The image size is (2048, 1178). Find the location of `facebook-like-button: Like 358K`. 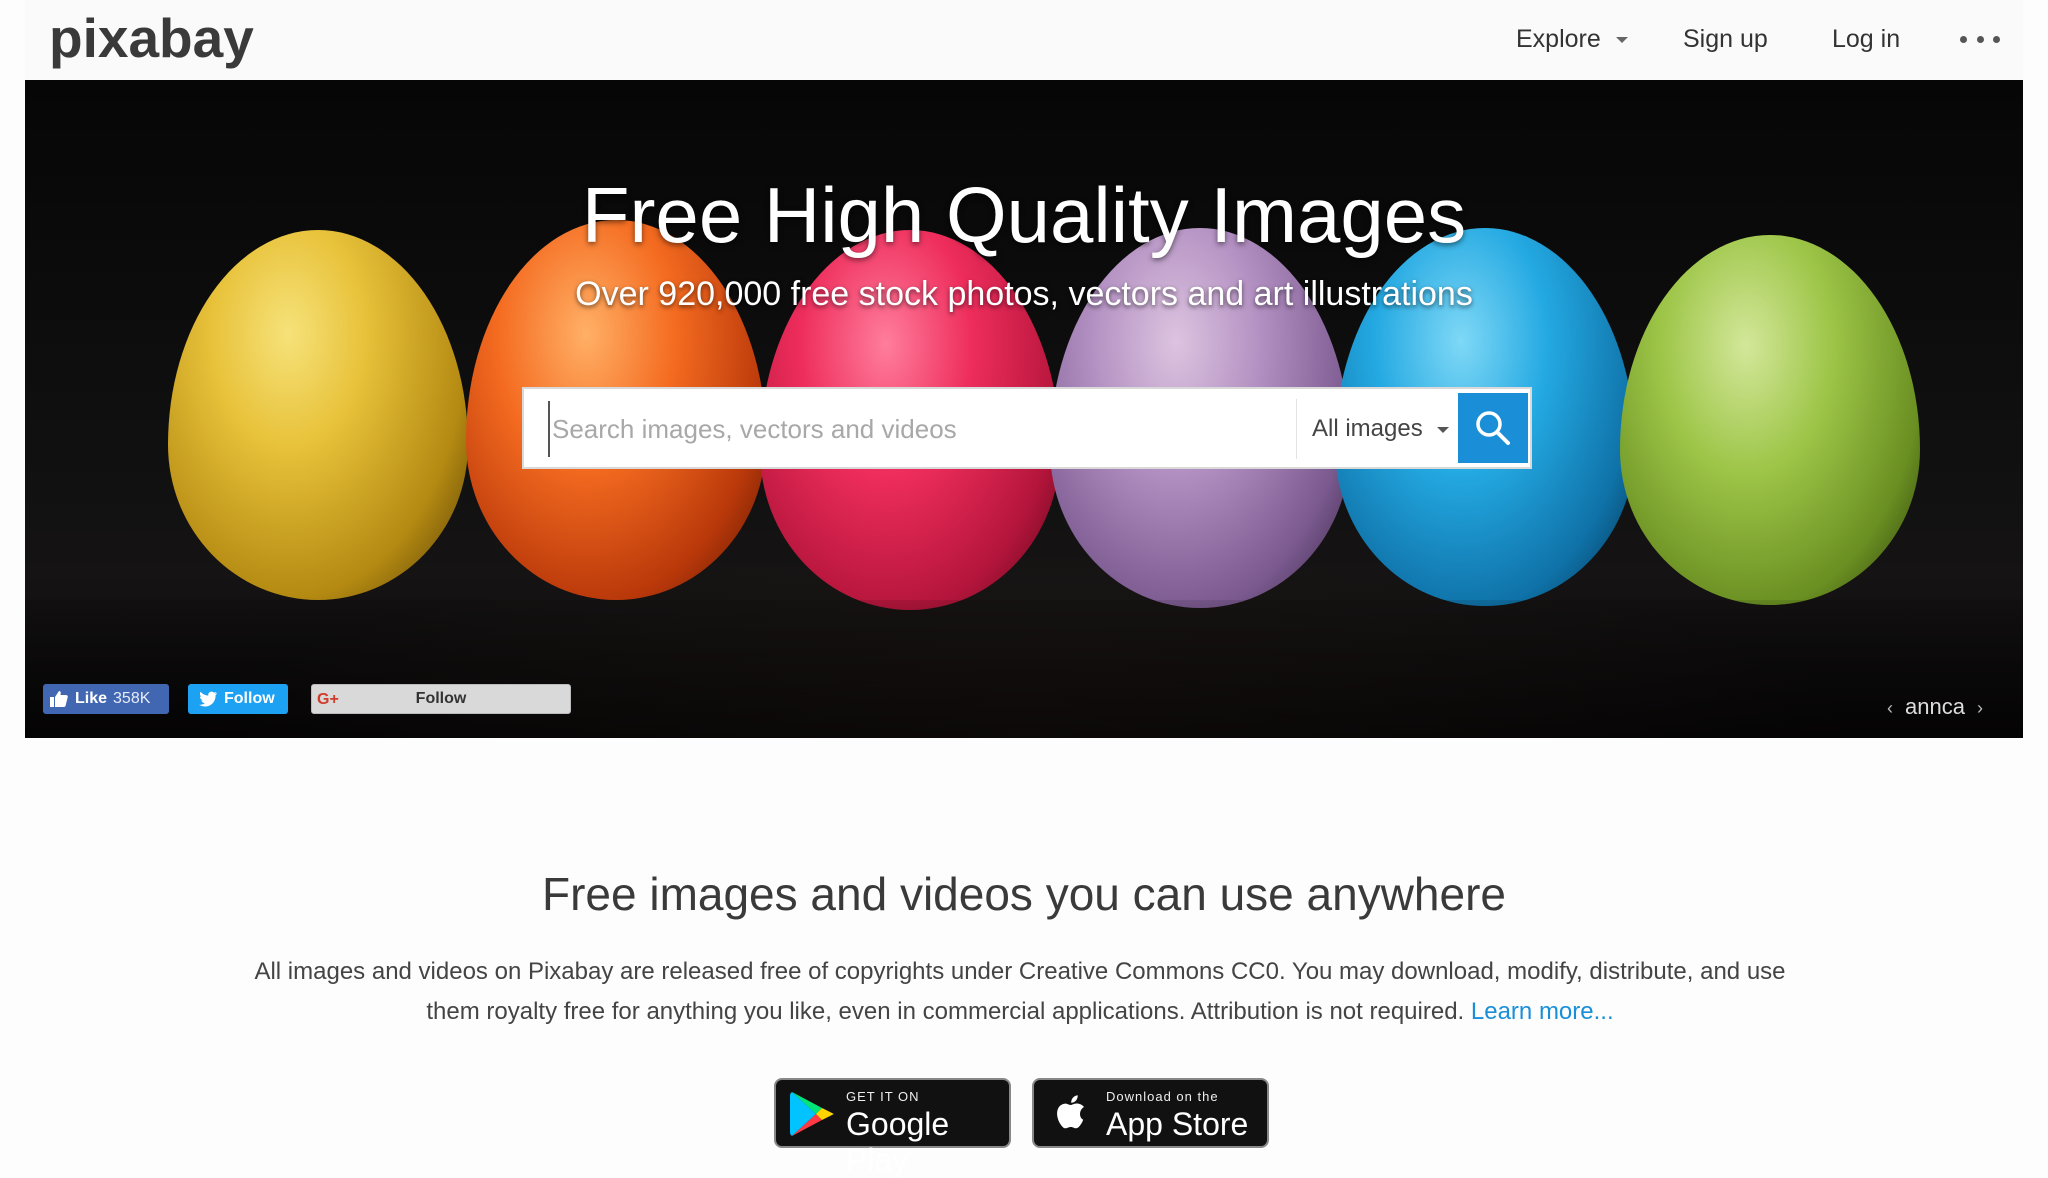

facebook-like-button: Like 358K is located at coordinates (106, 699).